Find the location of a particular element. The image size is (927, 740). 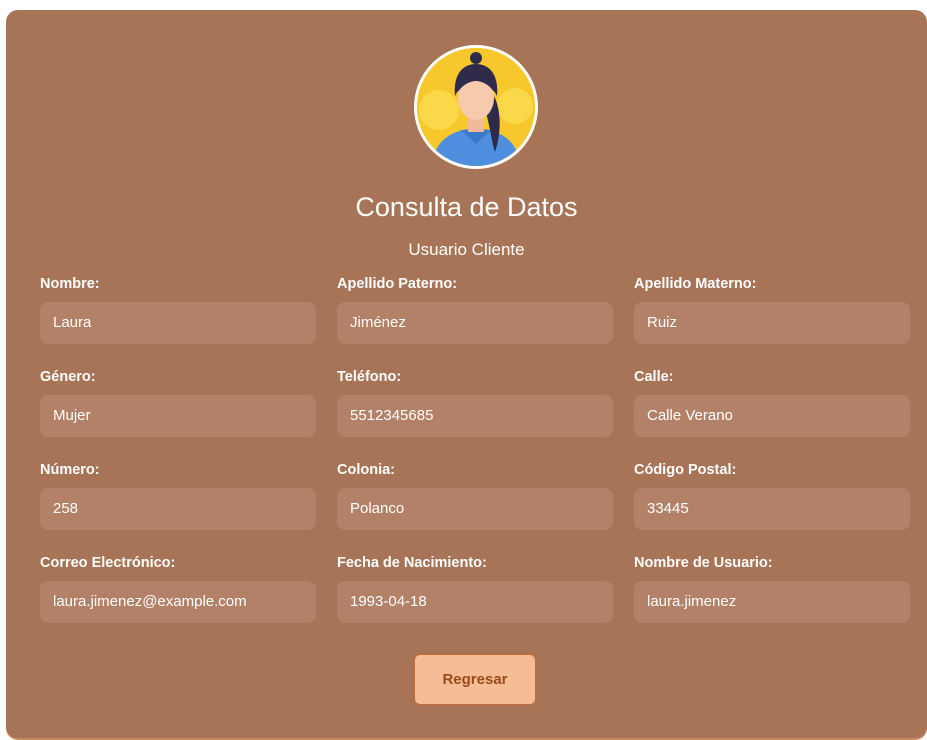

field-colonia: Polanco is located at coordinates (475, 509).